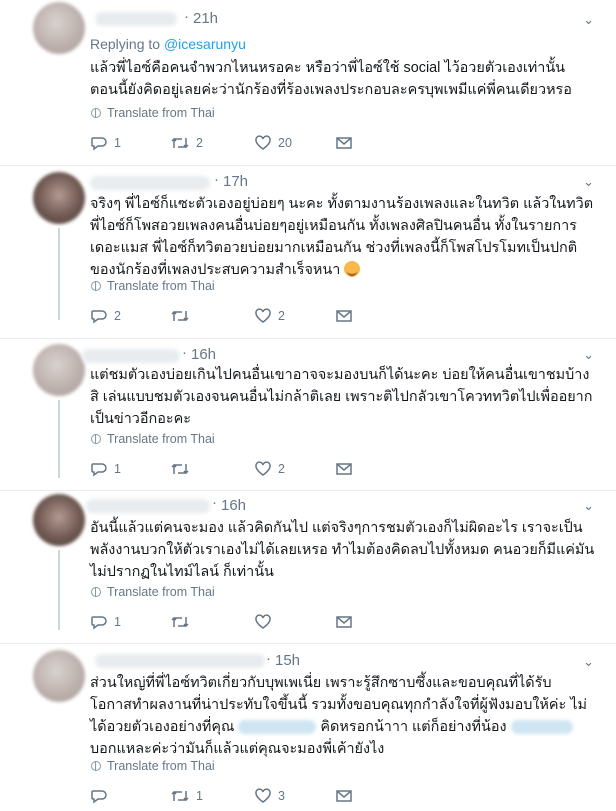 The image size is (616, 811). I want to click on reply-button: 2, so click(105, 316).